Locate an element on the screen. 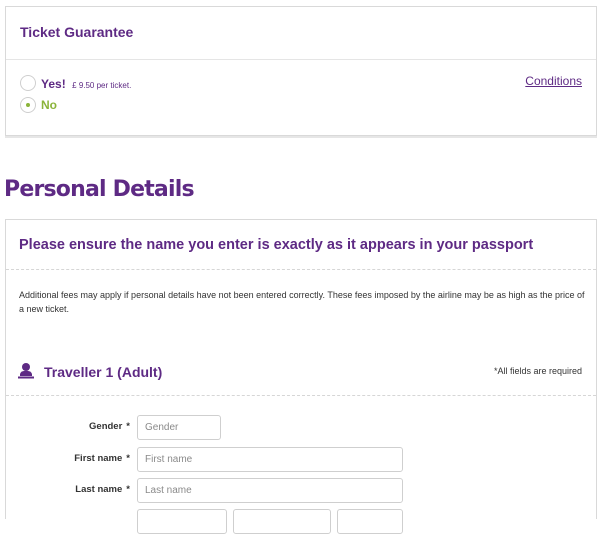  first-name-input is located at coordinates (270, 459).